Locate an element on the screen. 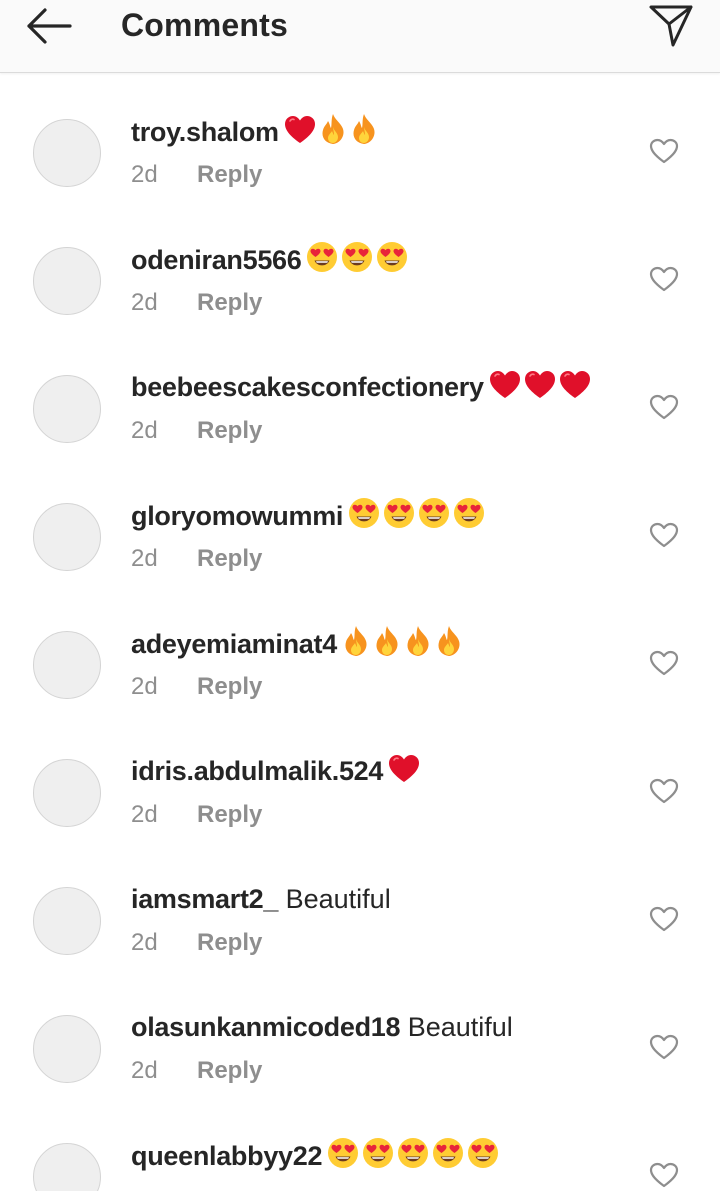 The height and width of the screenshot is (1191, 720). comment-row: odeniran5566 2d Reply is located at coordinates (360, 265).